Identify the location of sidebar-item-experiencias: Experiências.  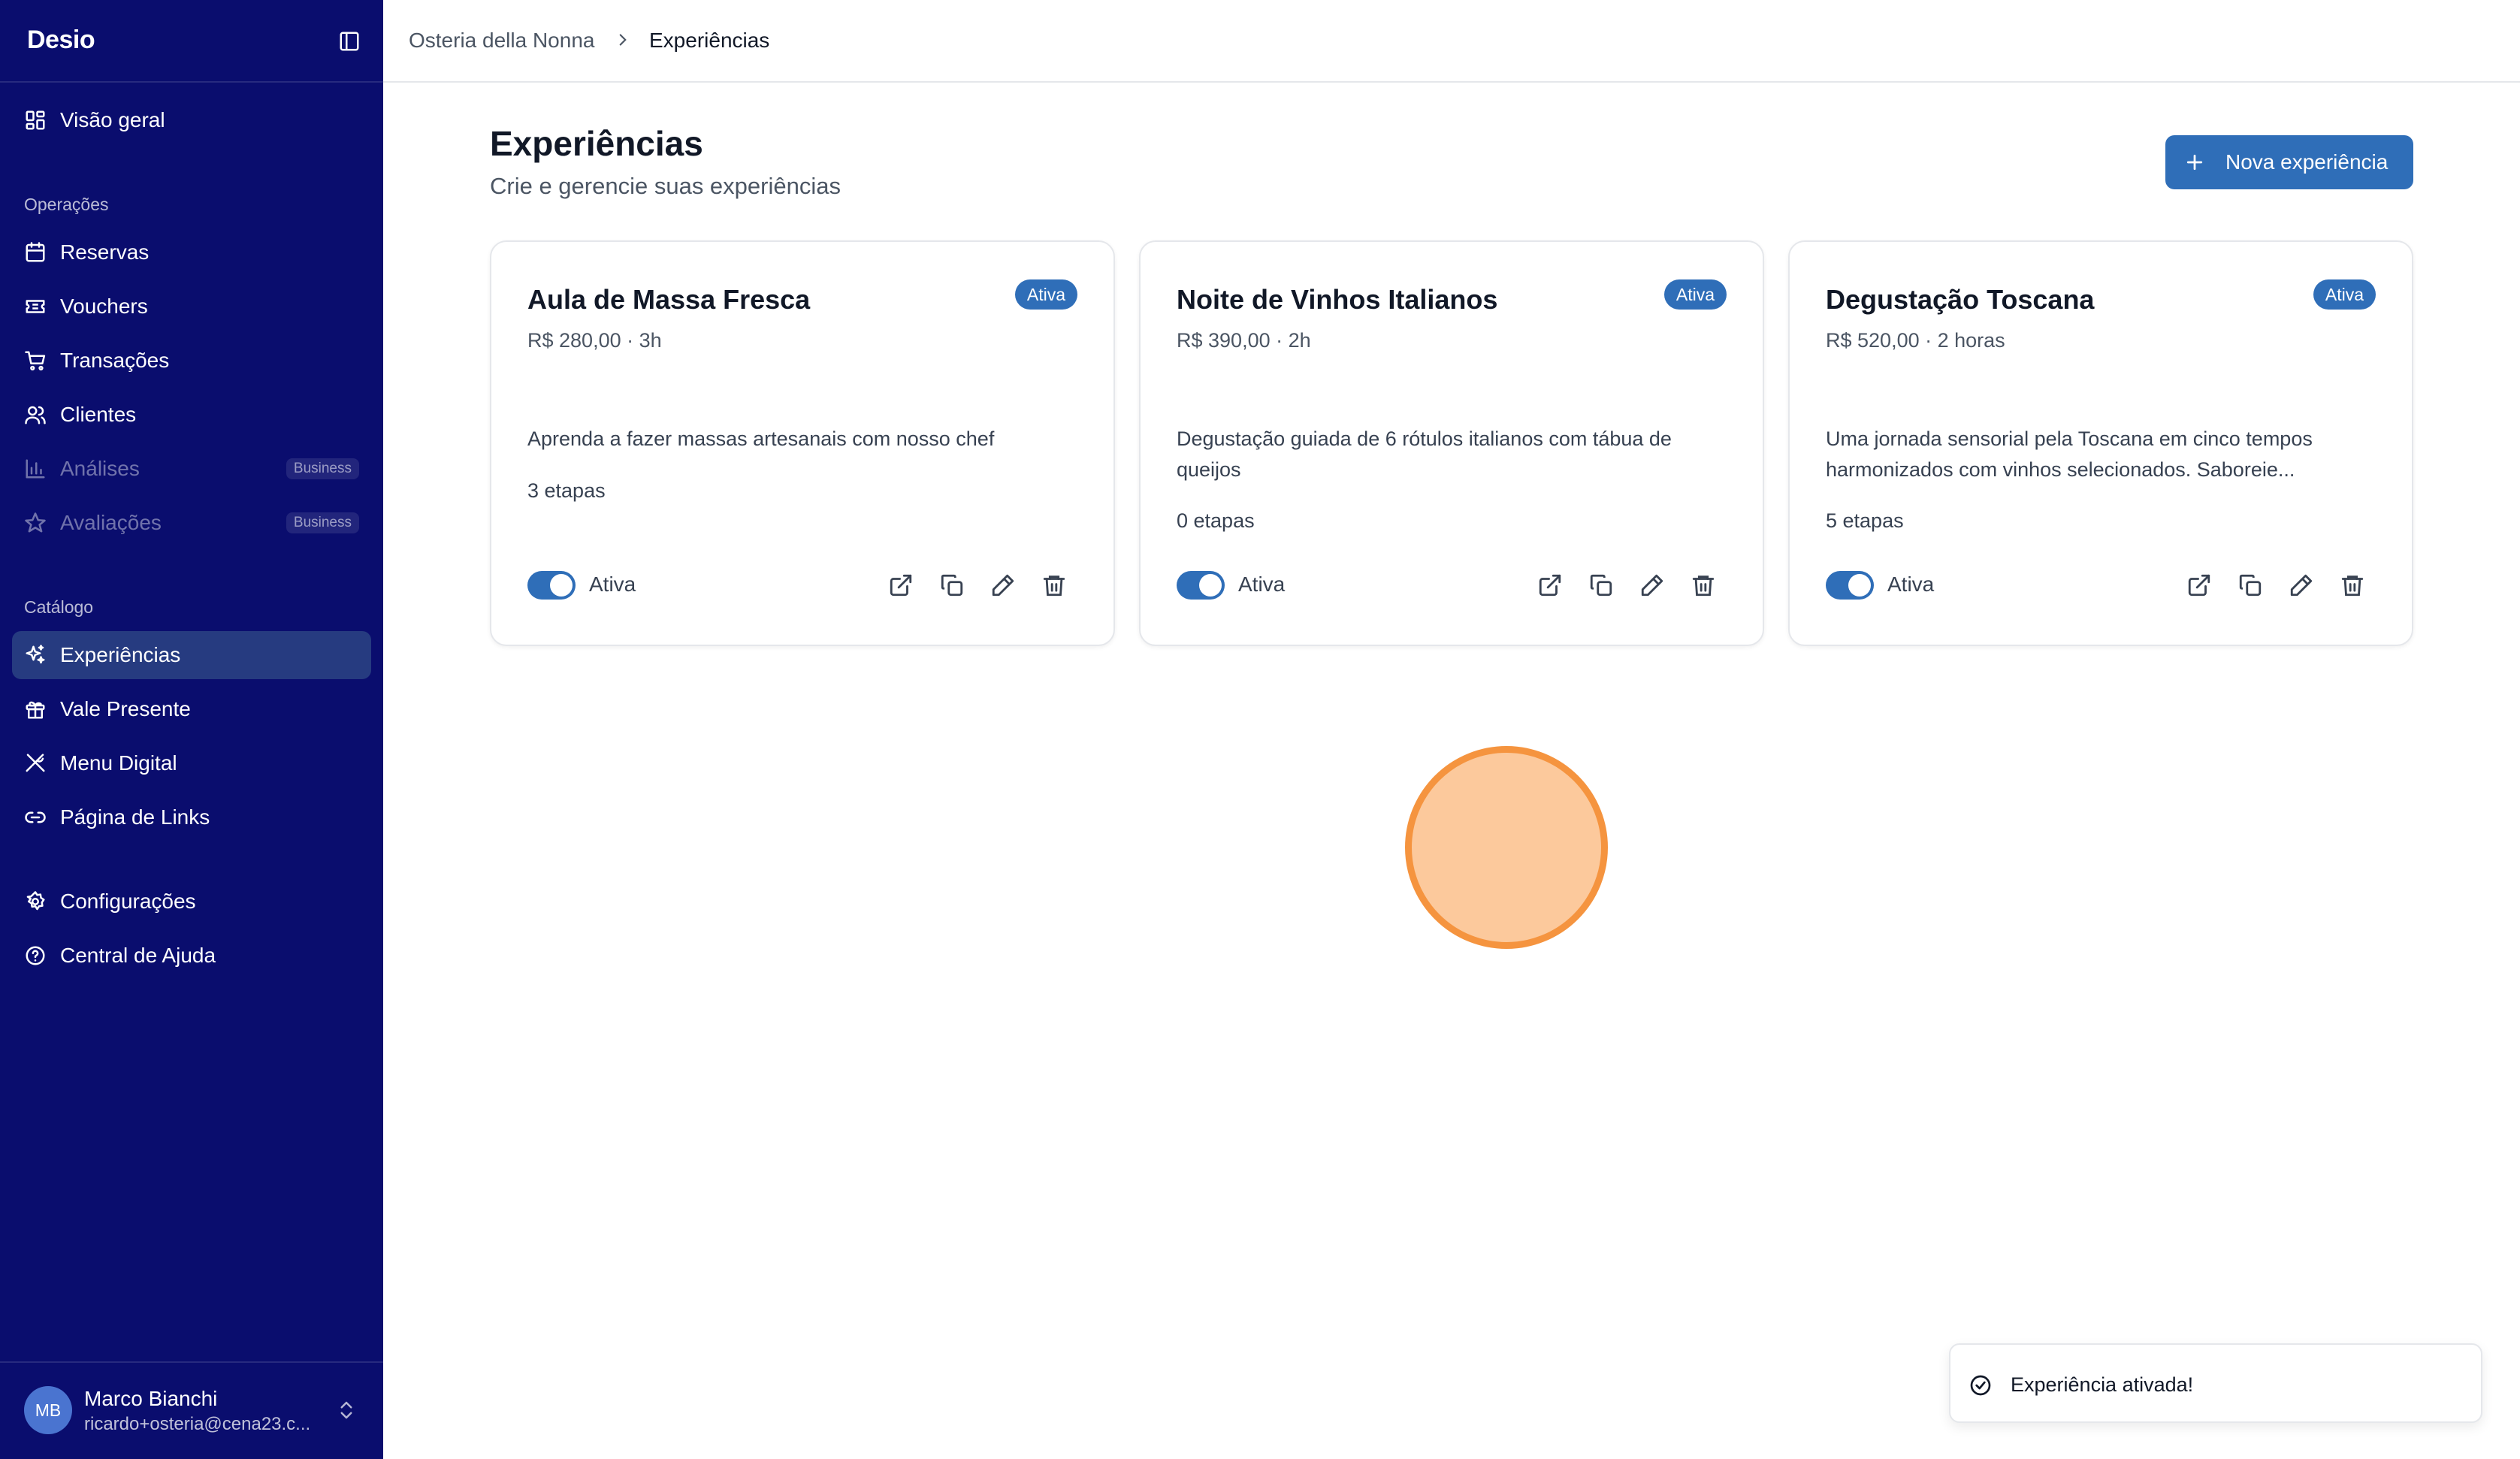
(191, 655).